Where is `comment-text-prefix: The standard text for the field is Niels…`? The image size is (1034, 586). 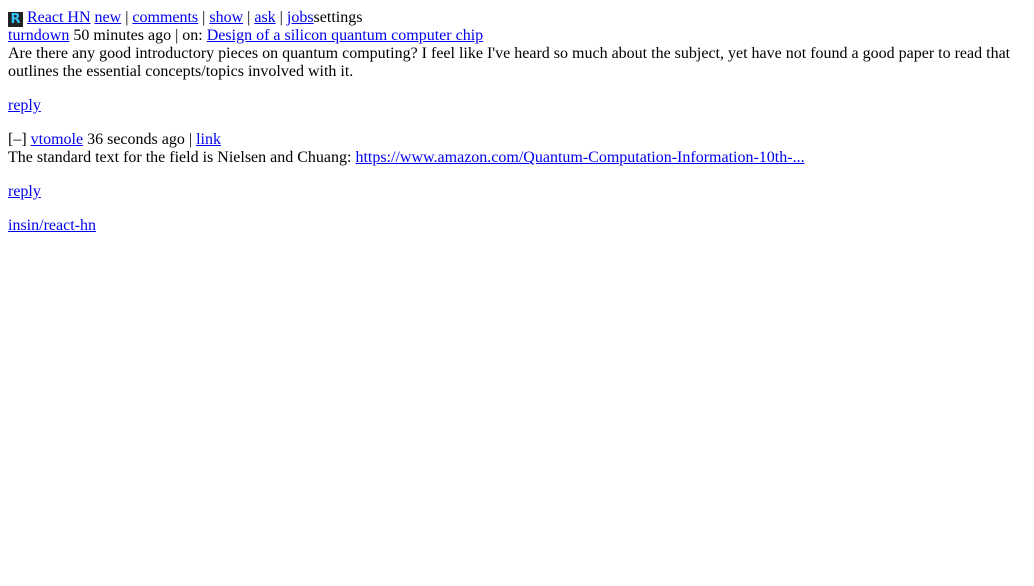
comment-text-prefix: The standard text for the field is Niels… is located at coordinates (182, 157).